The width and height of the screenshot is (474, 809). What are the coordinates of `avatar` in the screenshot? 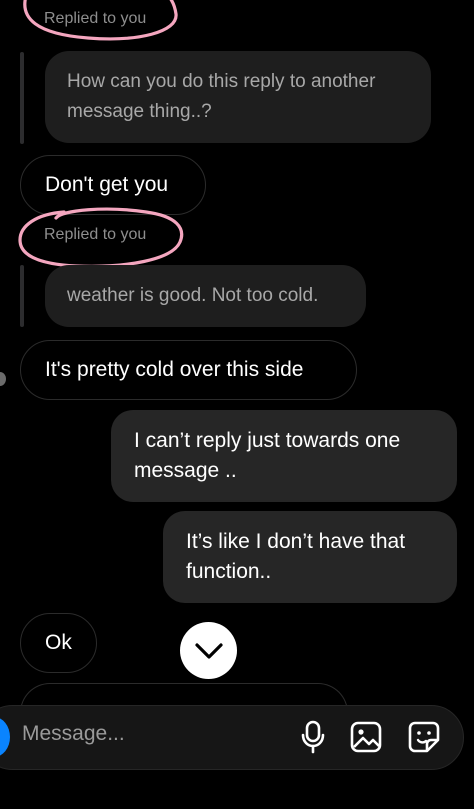 It's located at (3, 379).